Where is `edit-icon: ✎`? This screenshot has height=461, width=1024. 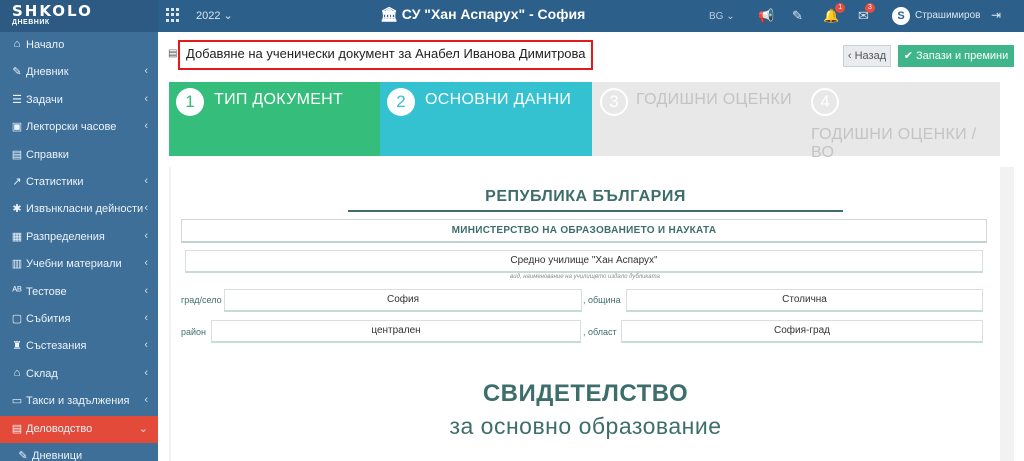 edit-icon: ✎ is located at coordinates (797, 16).